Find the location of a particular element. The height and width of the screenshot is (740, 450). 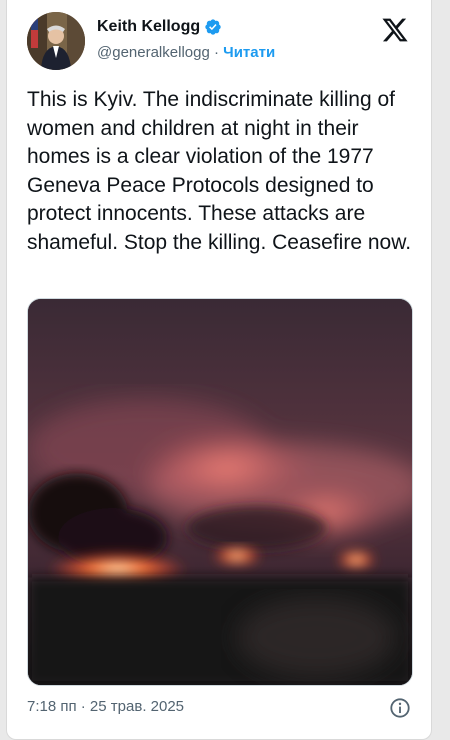

info-icon is located at coordinates (400, 708).